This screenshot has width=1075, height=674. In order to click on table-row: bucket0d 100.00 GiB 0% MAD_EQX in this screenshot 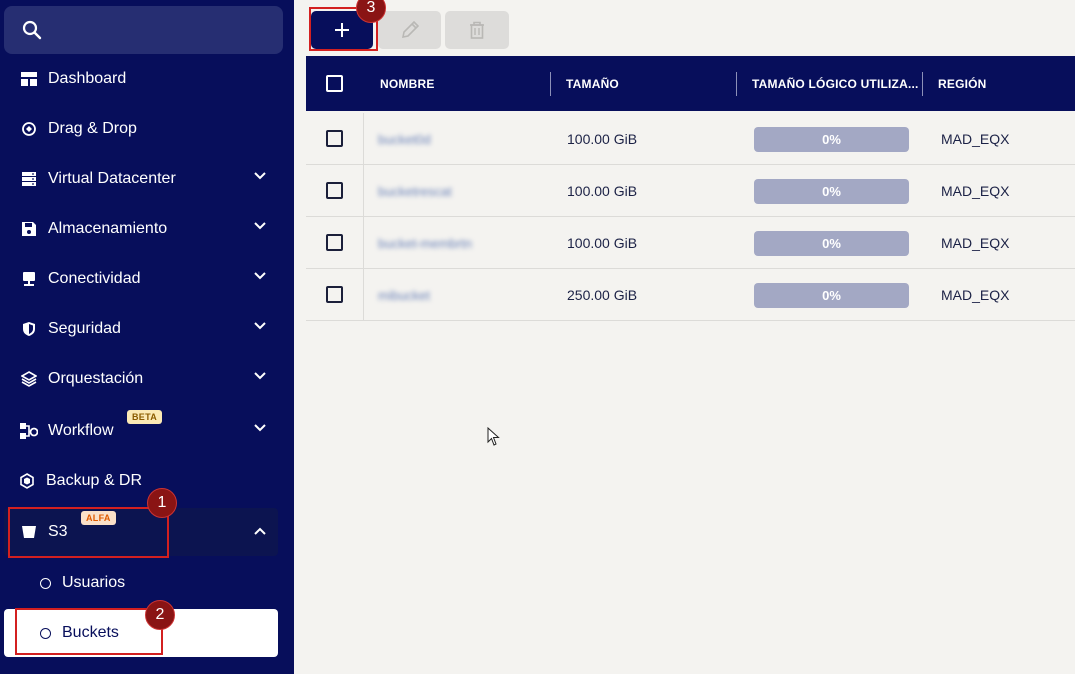, I will do `click(690, 139)`.